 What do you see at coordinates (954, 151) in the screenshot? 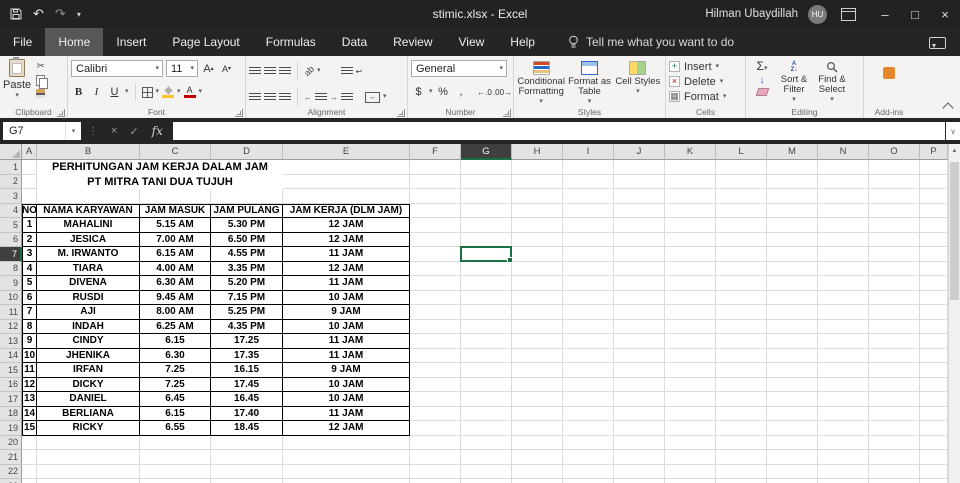
I see `scroll-up-icon: ▲` at bounding box center [954, 151].